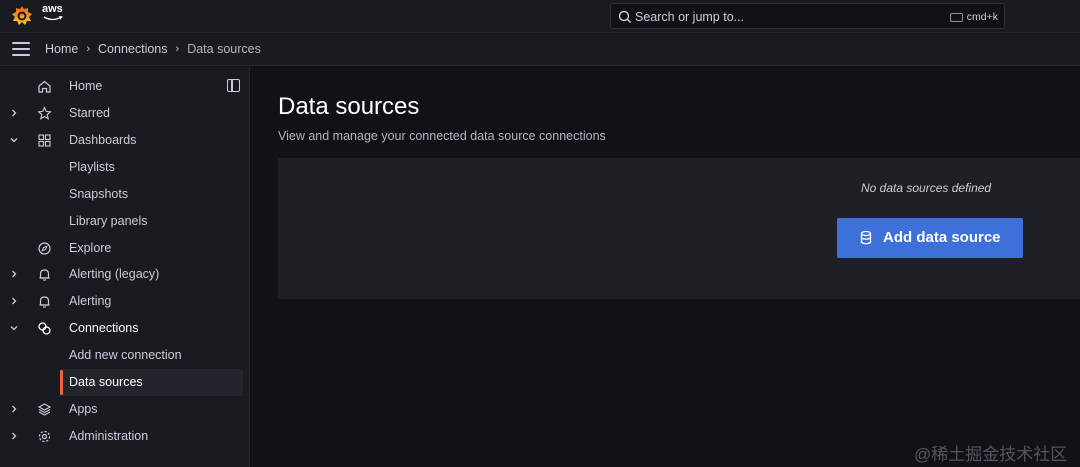 The height and width of the screenshot is (467, 1080). I want to click on star-icon, so click(44, 113).